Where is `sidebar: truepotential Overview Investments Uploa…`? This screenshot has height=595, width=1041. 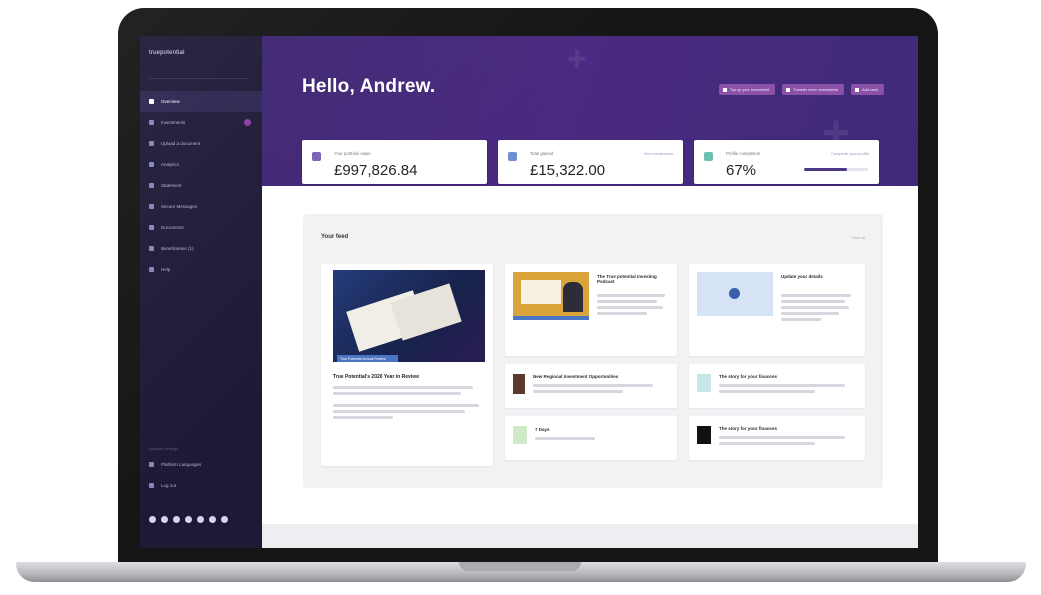
sidebar: truepotential Overview Investments Uploa… is located at coordinates (201, 292).